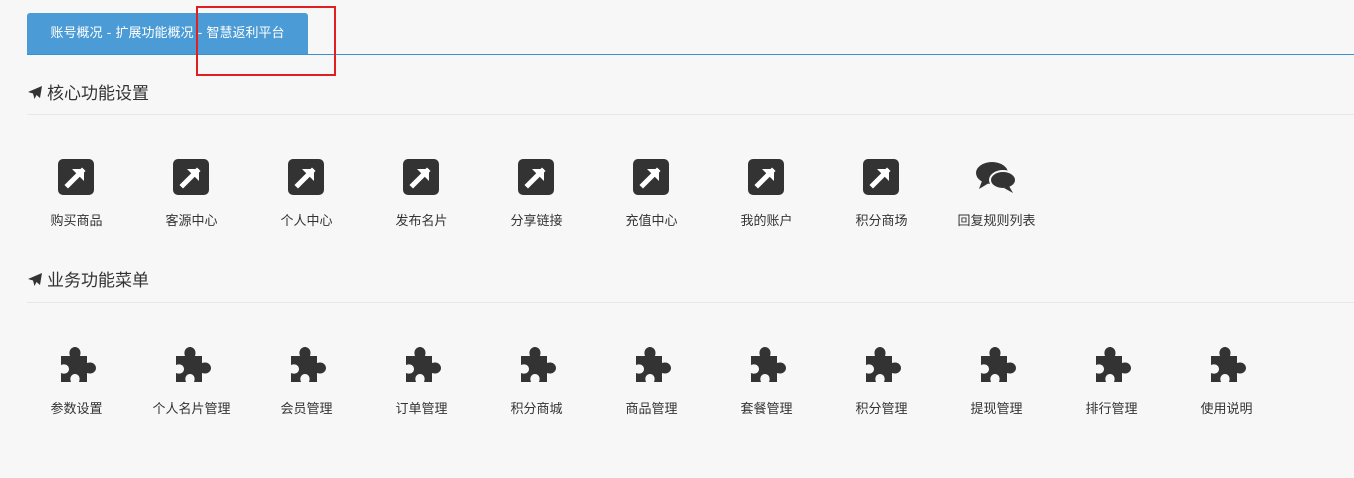 Image resolution: width=1354 pixels, height=478 pixels. I want to click on business-section-title-text: 业务功能菜单, so click(98, 281).